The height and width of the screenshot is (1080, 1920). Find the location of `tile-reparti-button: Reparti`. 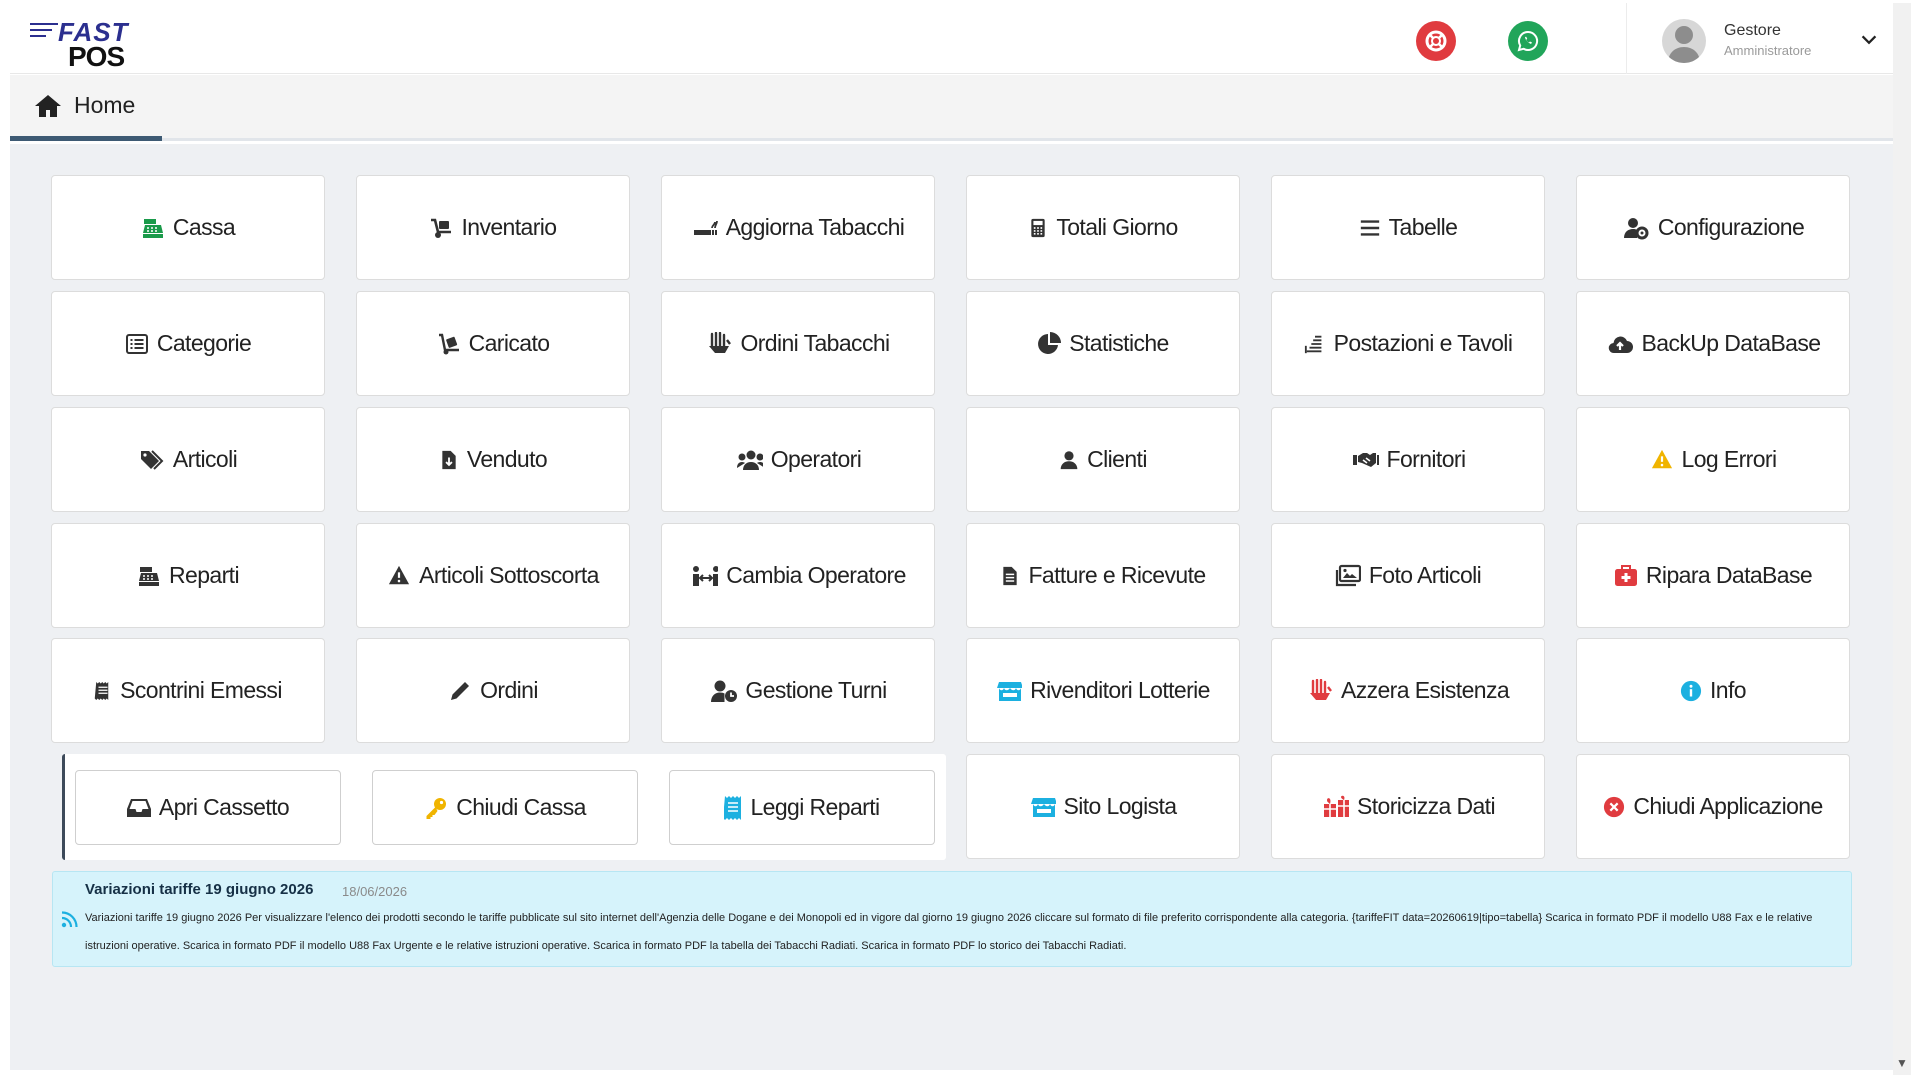

tile-reparti-button: Reparti is located at coordinates (188, 575).